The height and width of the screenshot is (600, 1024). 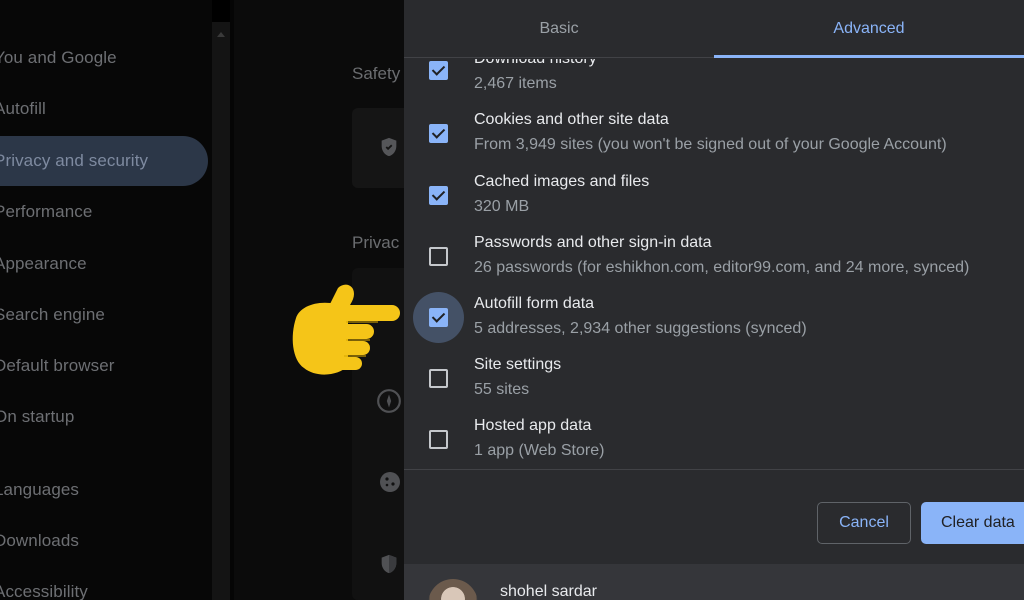 I want to click on dialog-tabs: Basic Advanced, so click(x=714, y=29).